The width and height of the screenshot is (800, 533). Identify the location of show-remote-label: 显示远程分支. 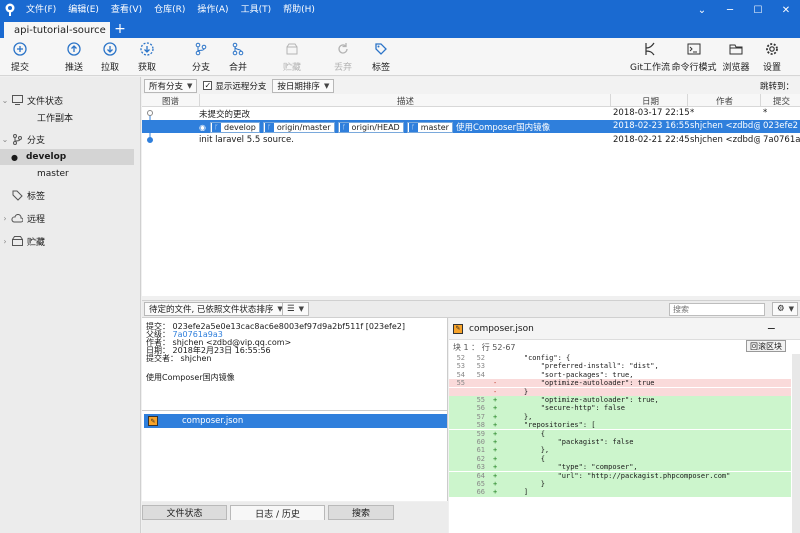
(241, 86).